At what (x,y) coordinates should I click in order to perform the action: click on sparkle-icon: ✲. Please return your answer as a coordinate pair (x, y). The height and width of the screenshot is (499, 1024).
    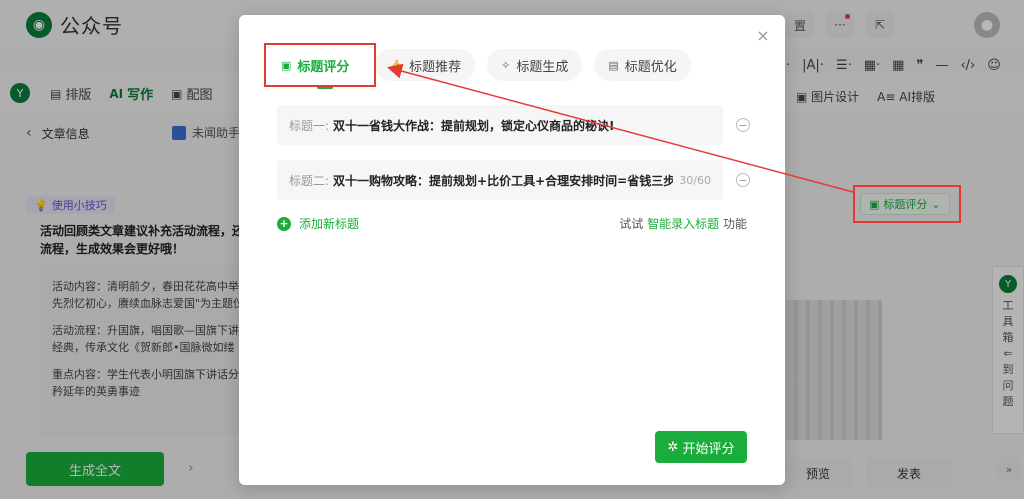
    Looking at the image, I should click on (673, 447).